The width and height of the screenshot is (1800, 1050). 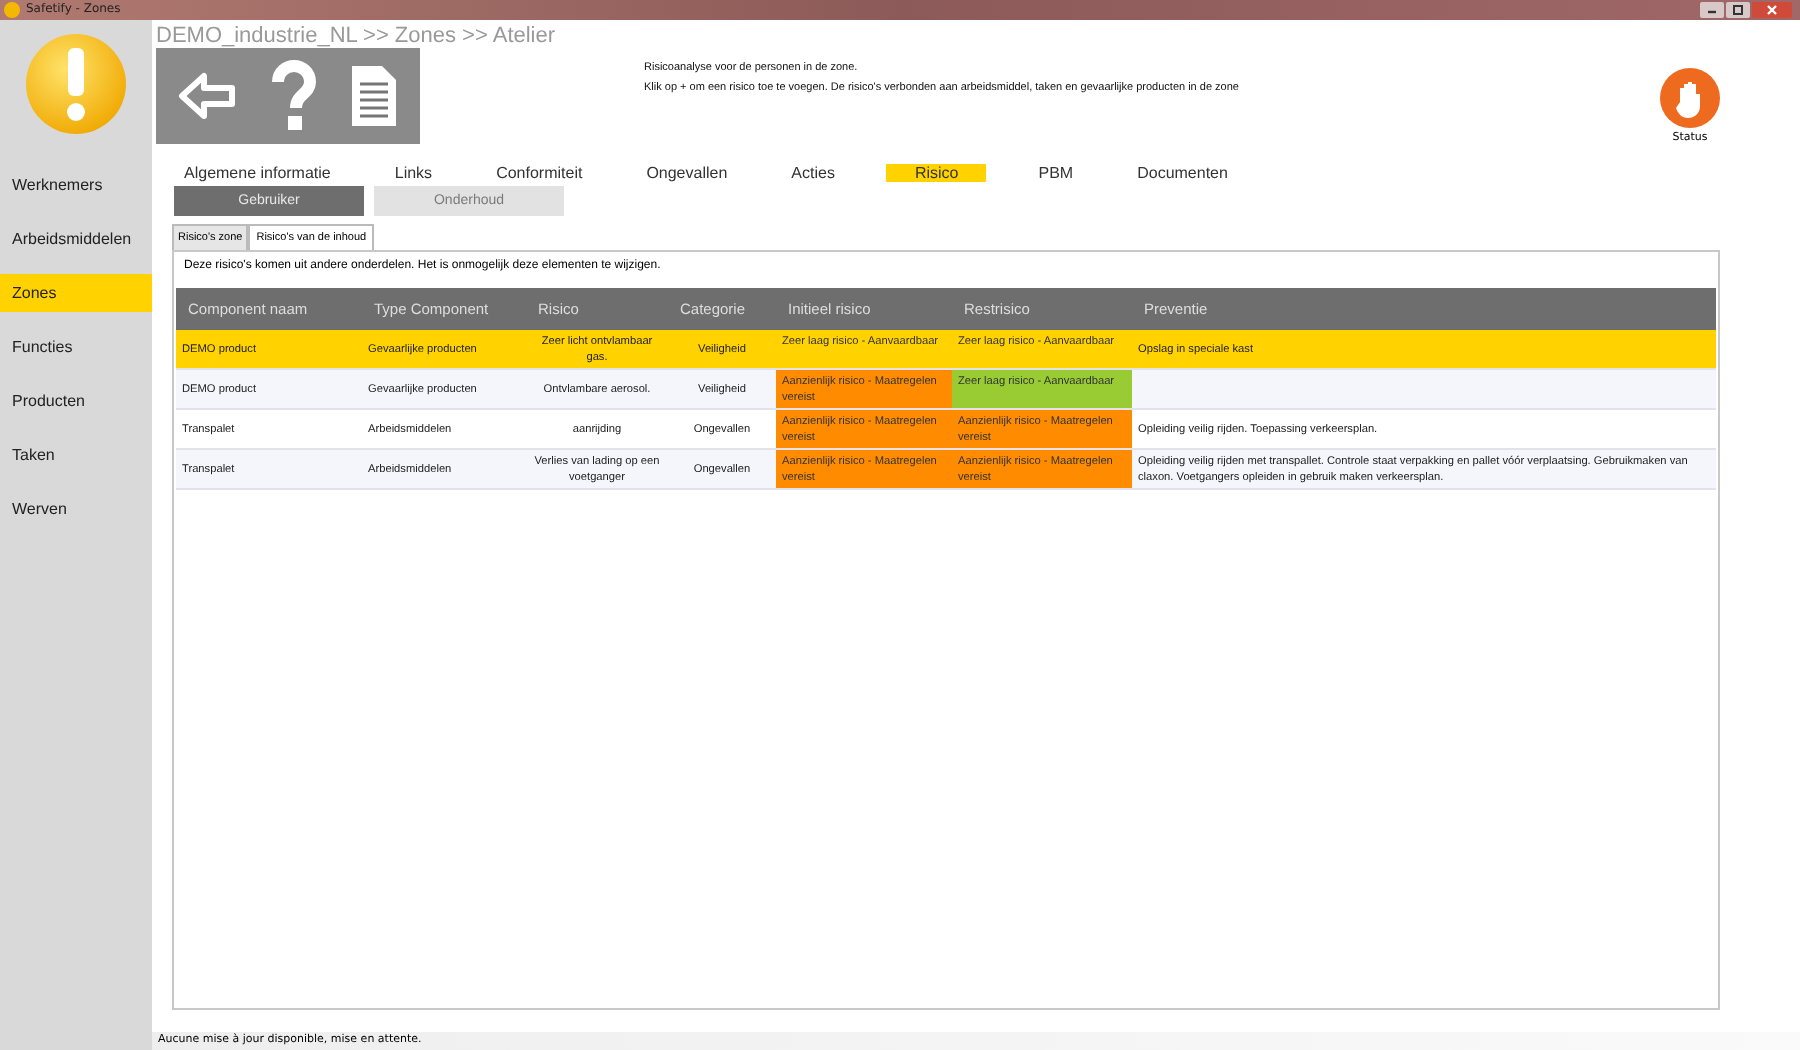 I want to click on tab: Algemene informatie, so click(x=257, y=173).